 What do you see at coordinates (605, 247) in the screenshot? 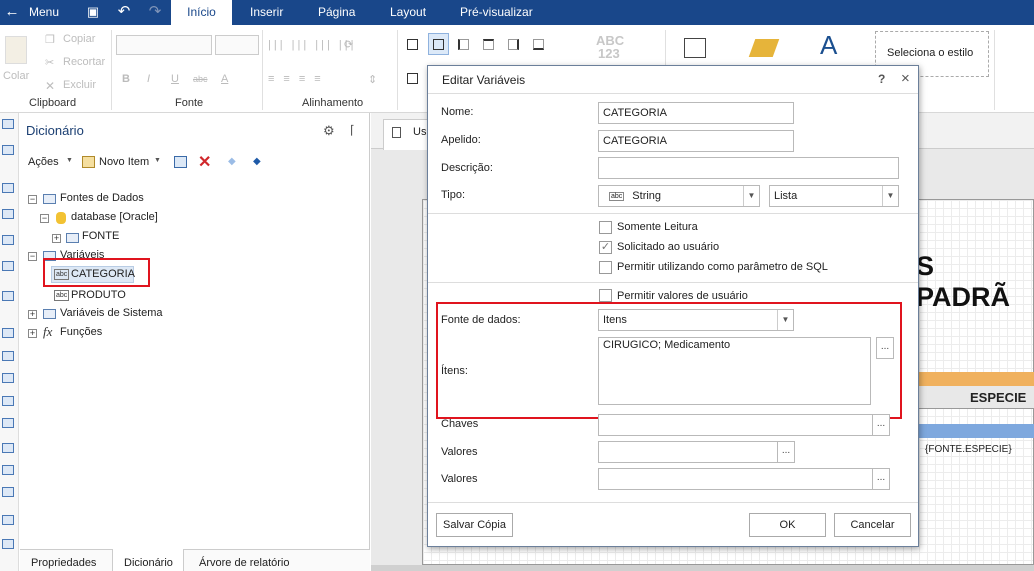
I see `solicitado-checkbox: ✓` at bounding box center [605, 247].